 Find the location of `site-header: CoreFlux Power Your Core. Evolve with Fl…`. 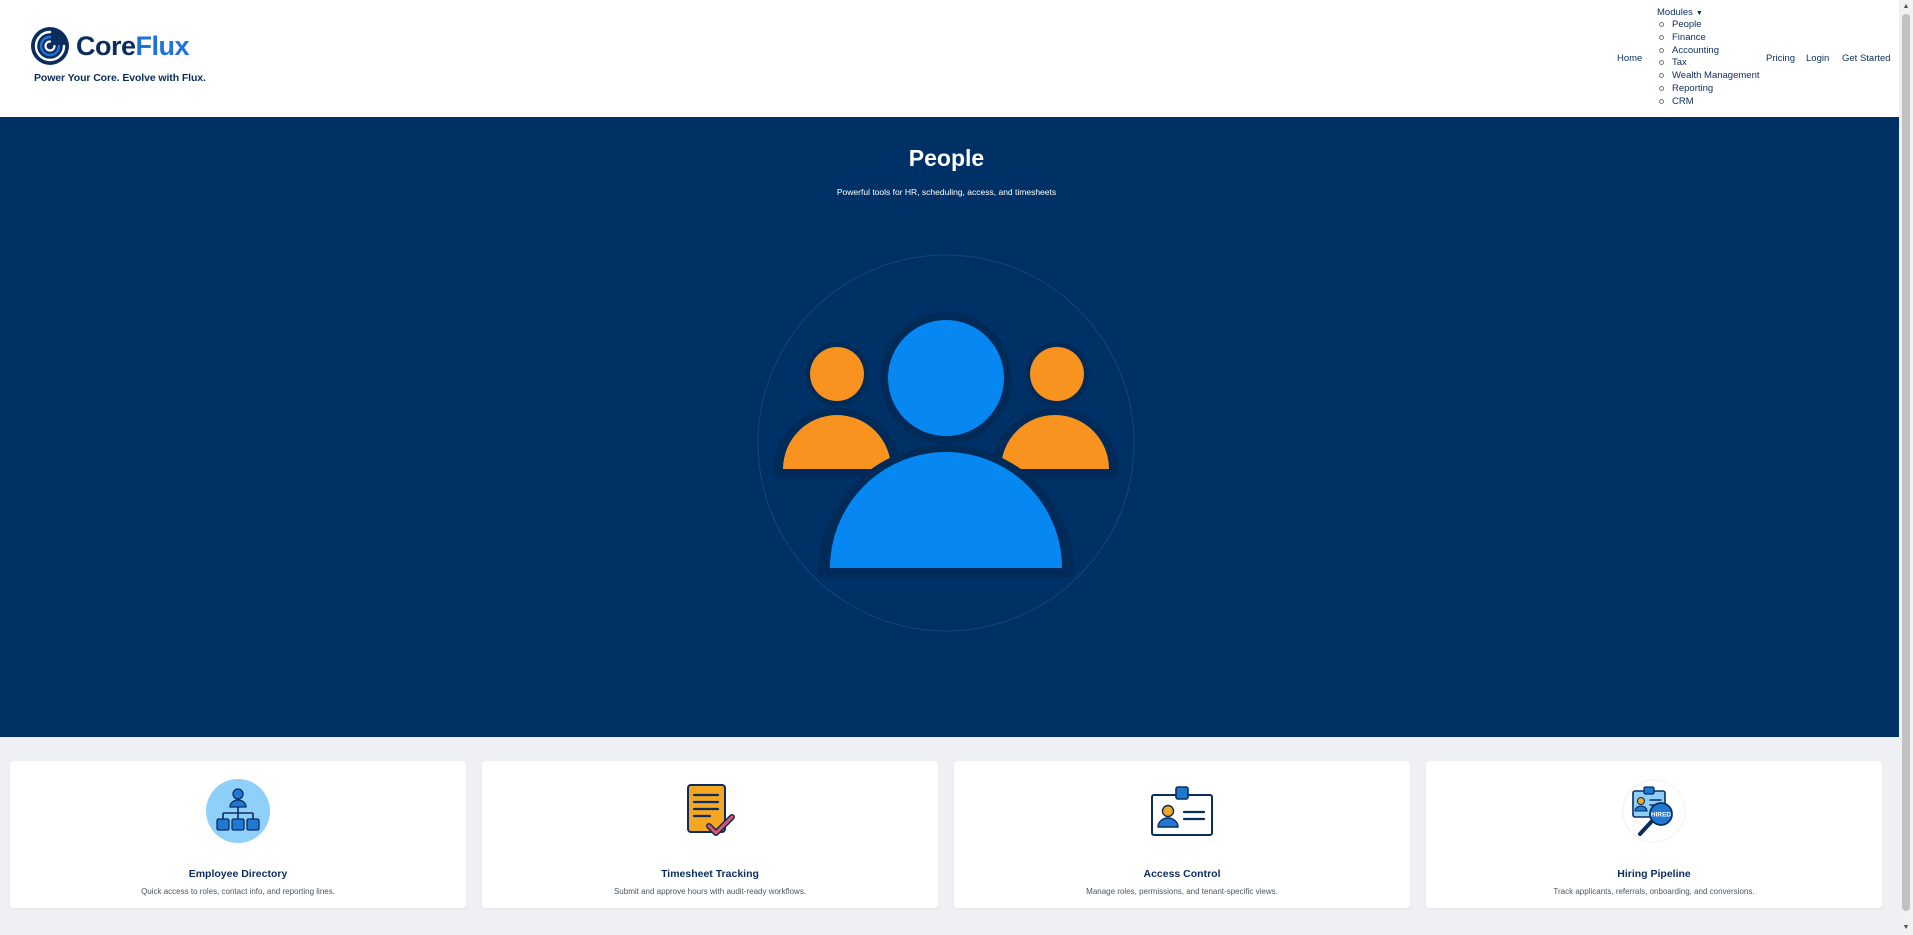

site-header: CoreFlux Power Your Core. Evolve with Fl… is located at coordinates (949, 58).